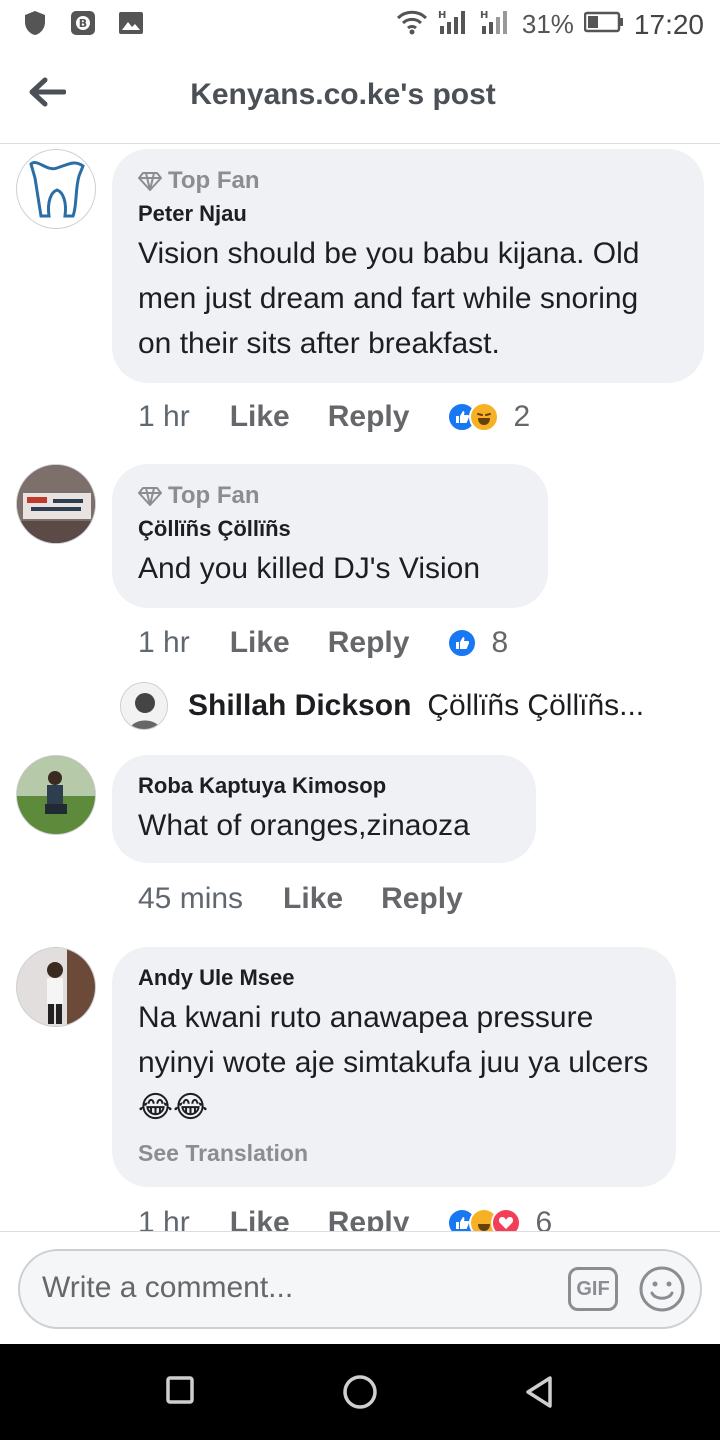 The width and height of the screenshot is (720, 1440). I want to click on triangle-back-icon, so click(539, 1392).